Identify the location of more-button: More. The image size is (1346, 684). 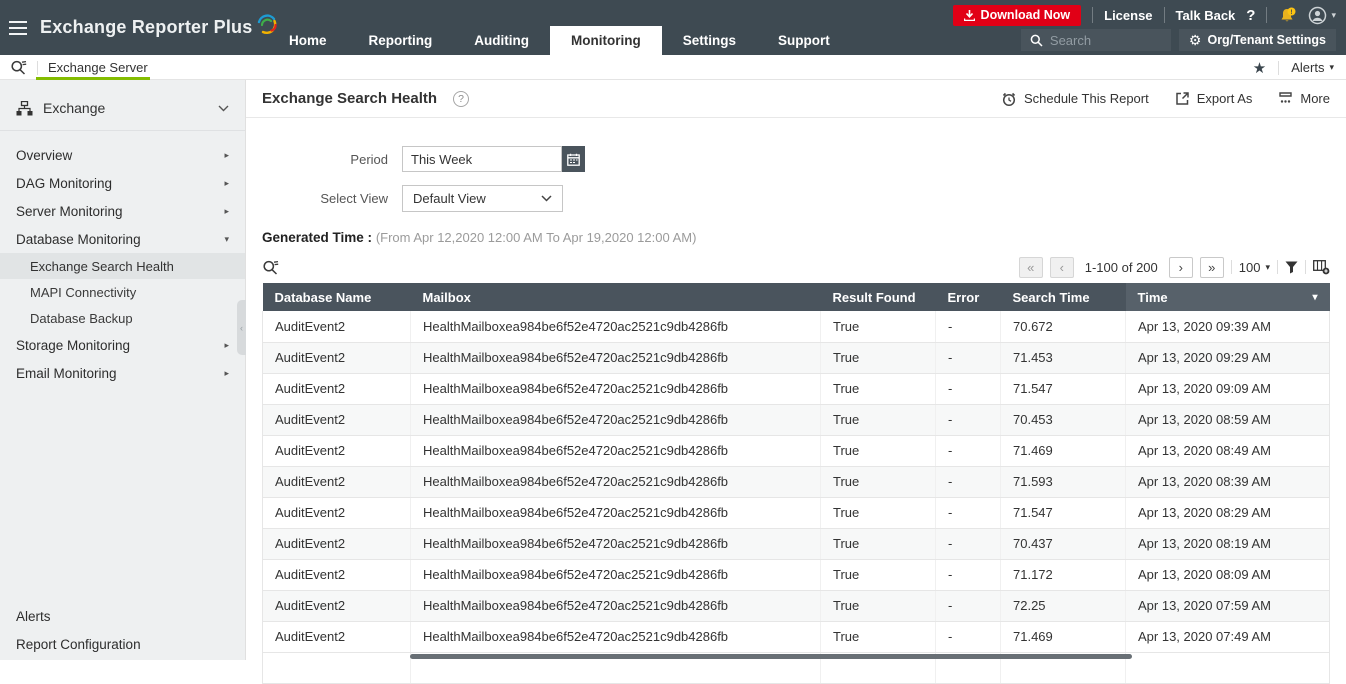
(1304, 98).